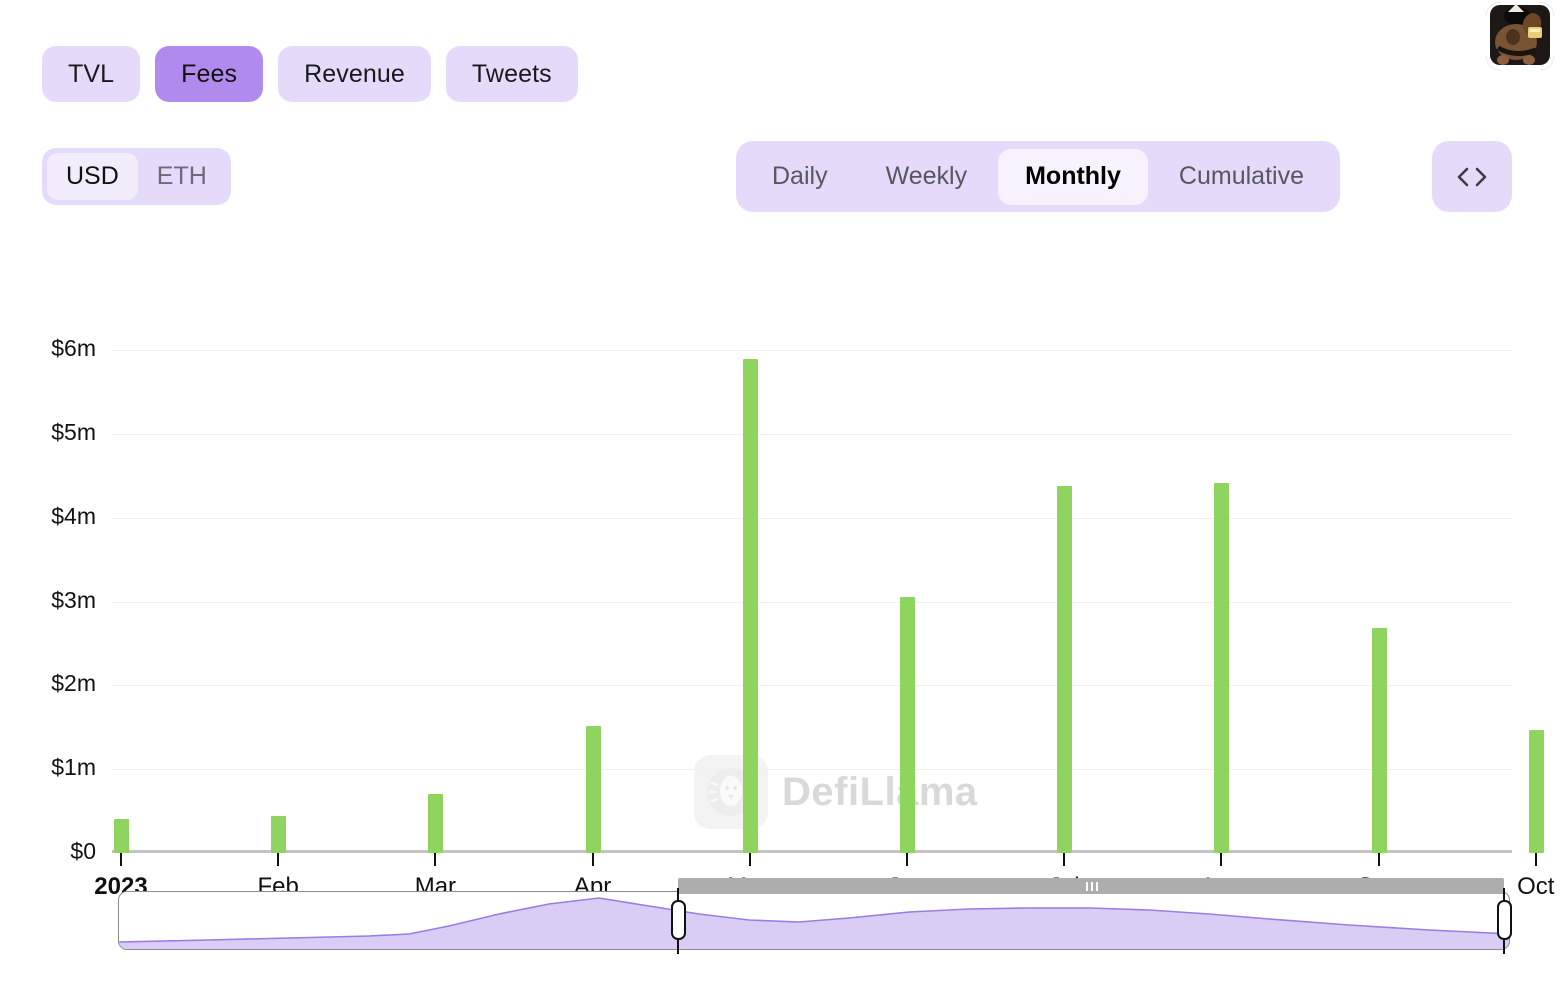  What do you see at coordinates (1241, 177) in the screenshot?
I see `interval-option-cumulative: Cumulative` at bounding box center [1241, 177].